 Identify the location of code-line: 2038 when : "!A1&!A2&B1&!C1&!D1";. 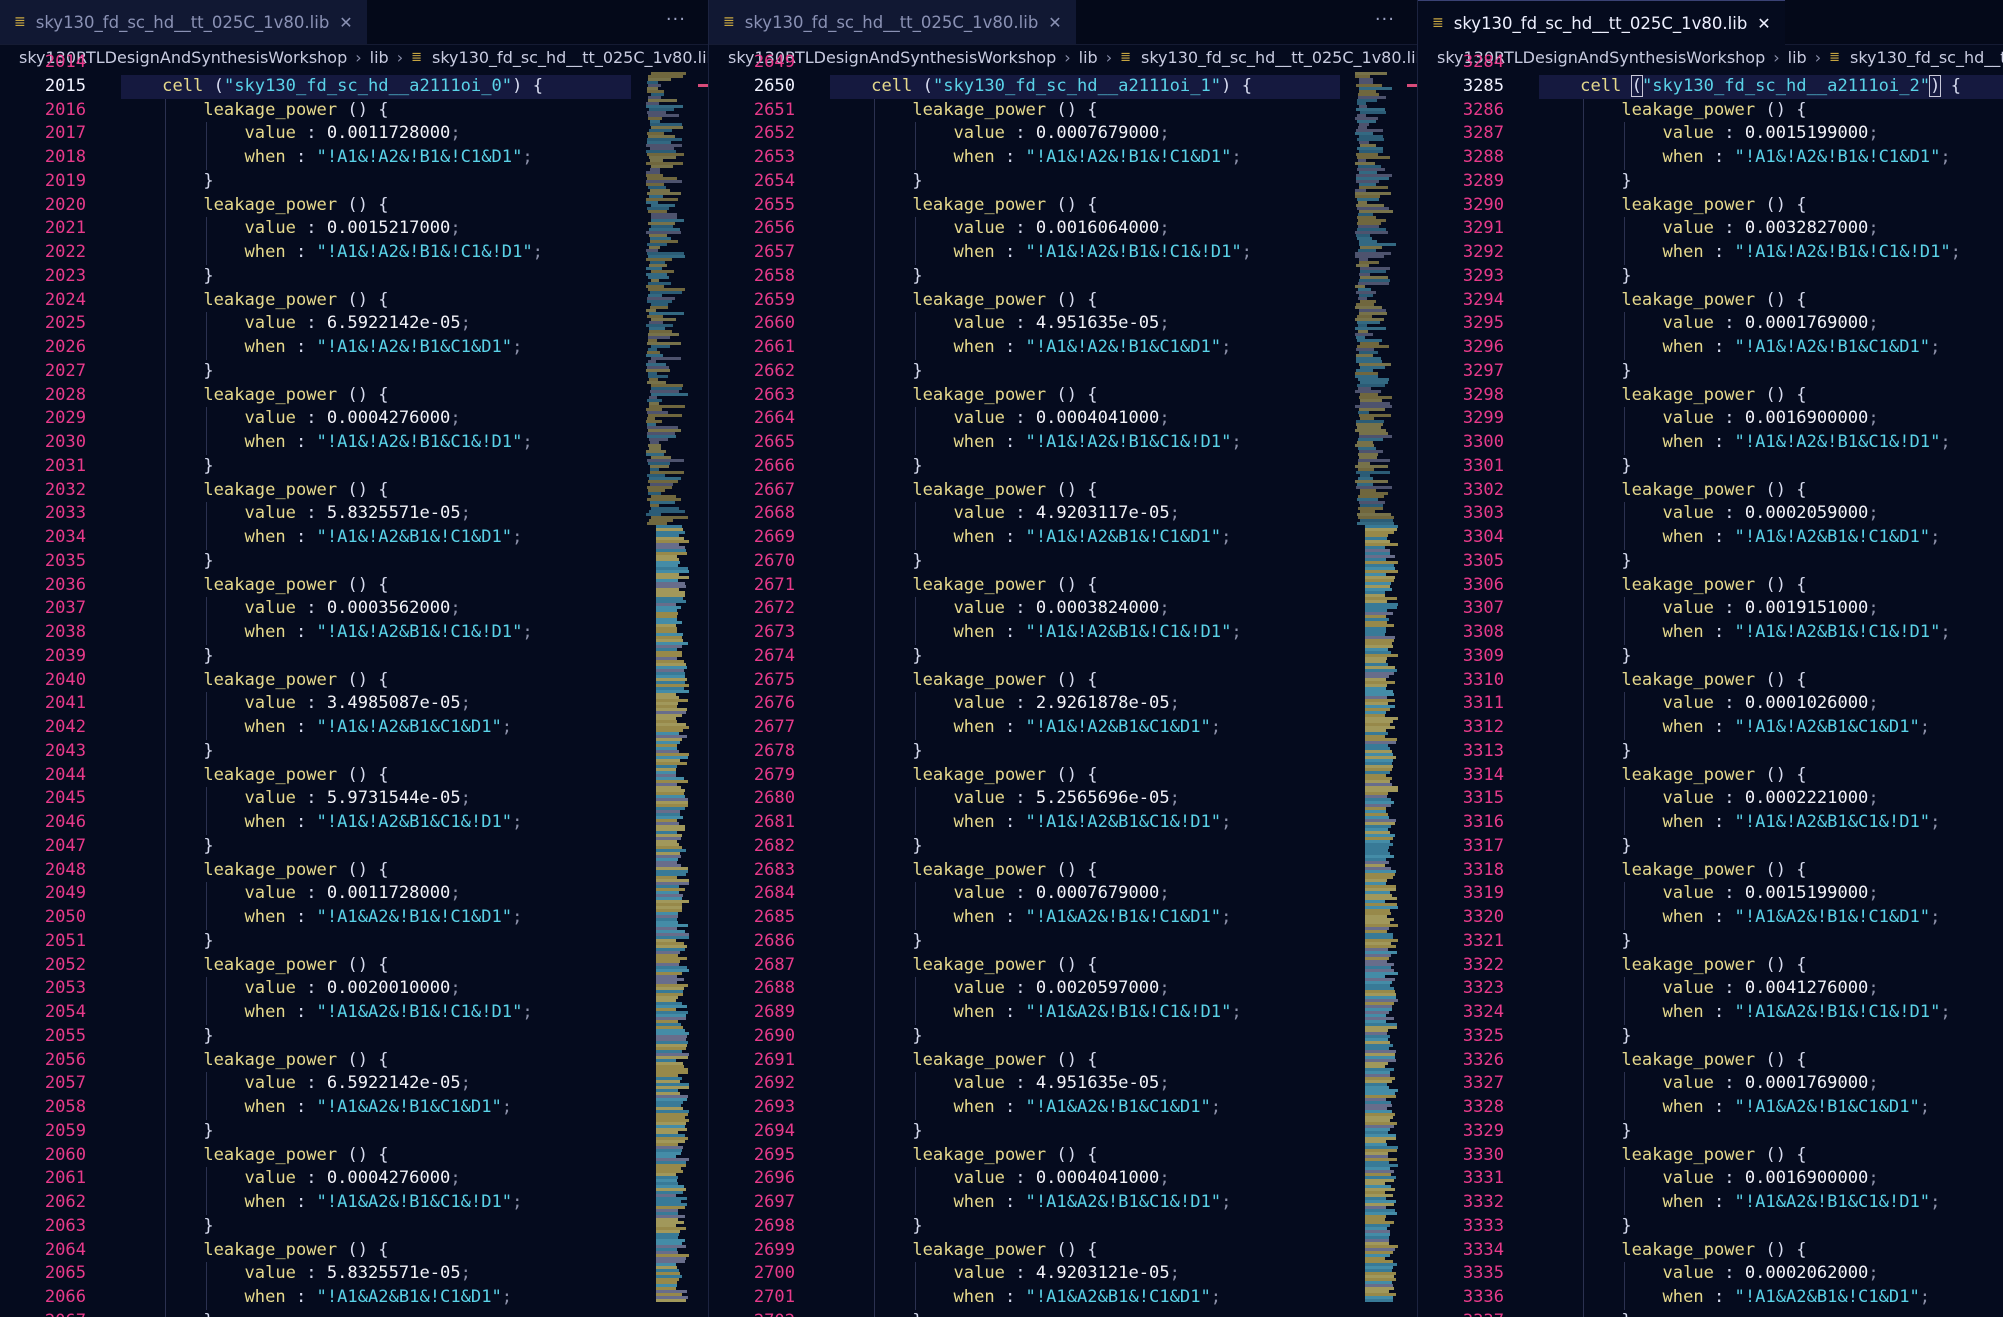
(354, 633).